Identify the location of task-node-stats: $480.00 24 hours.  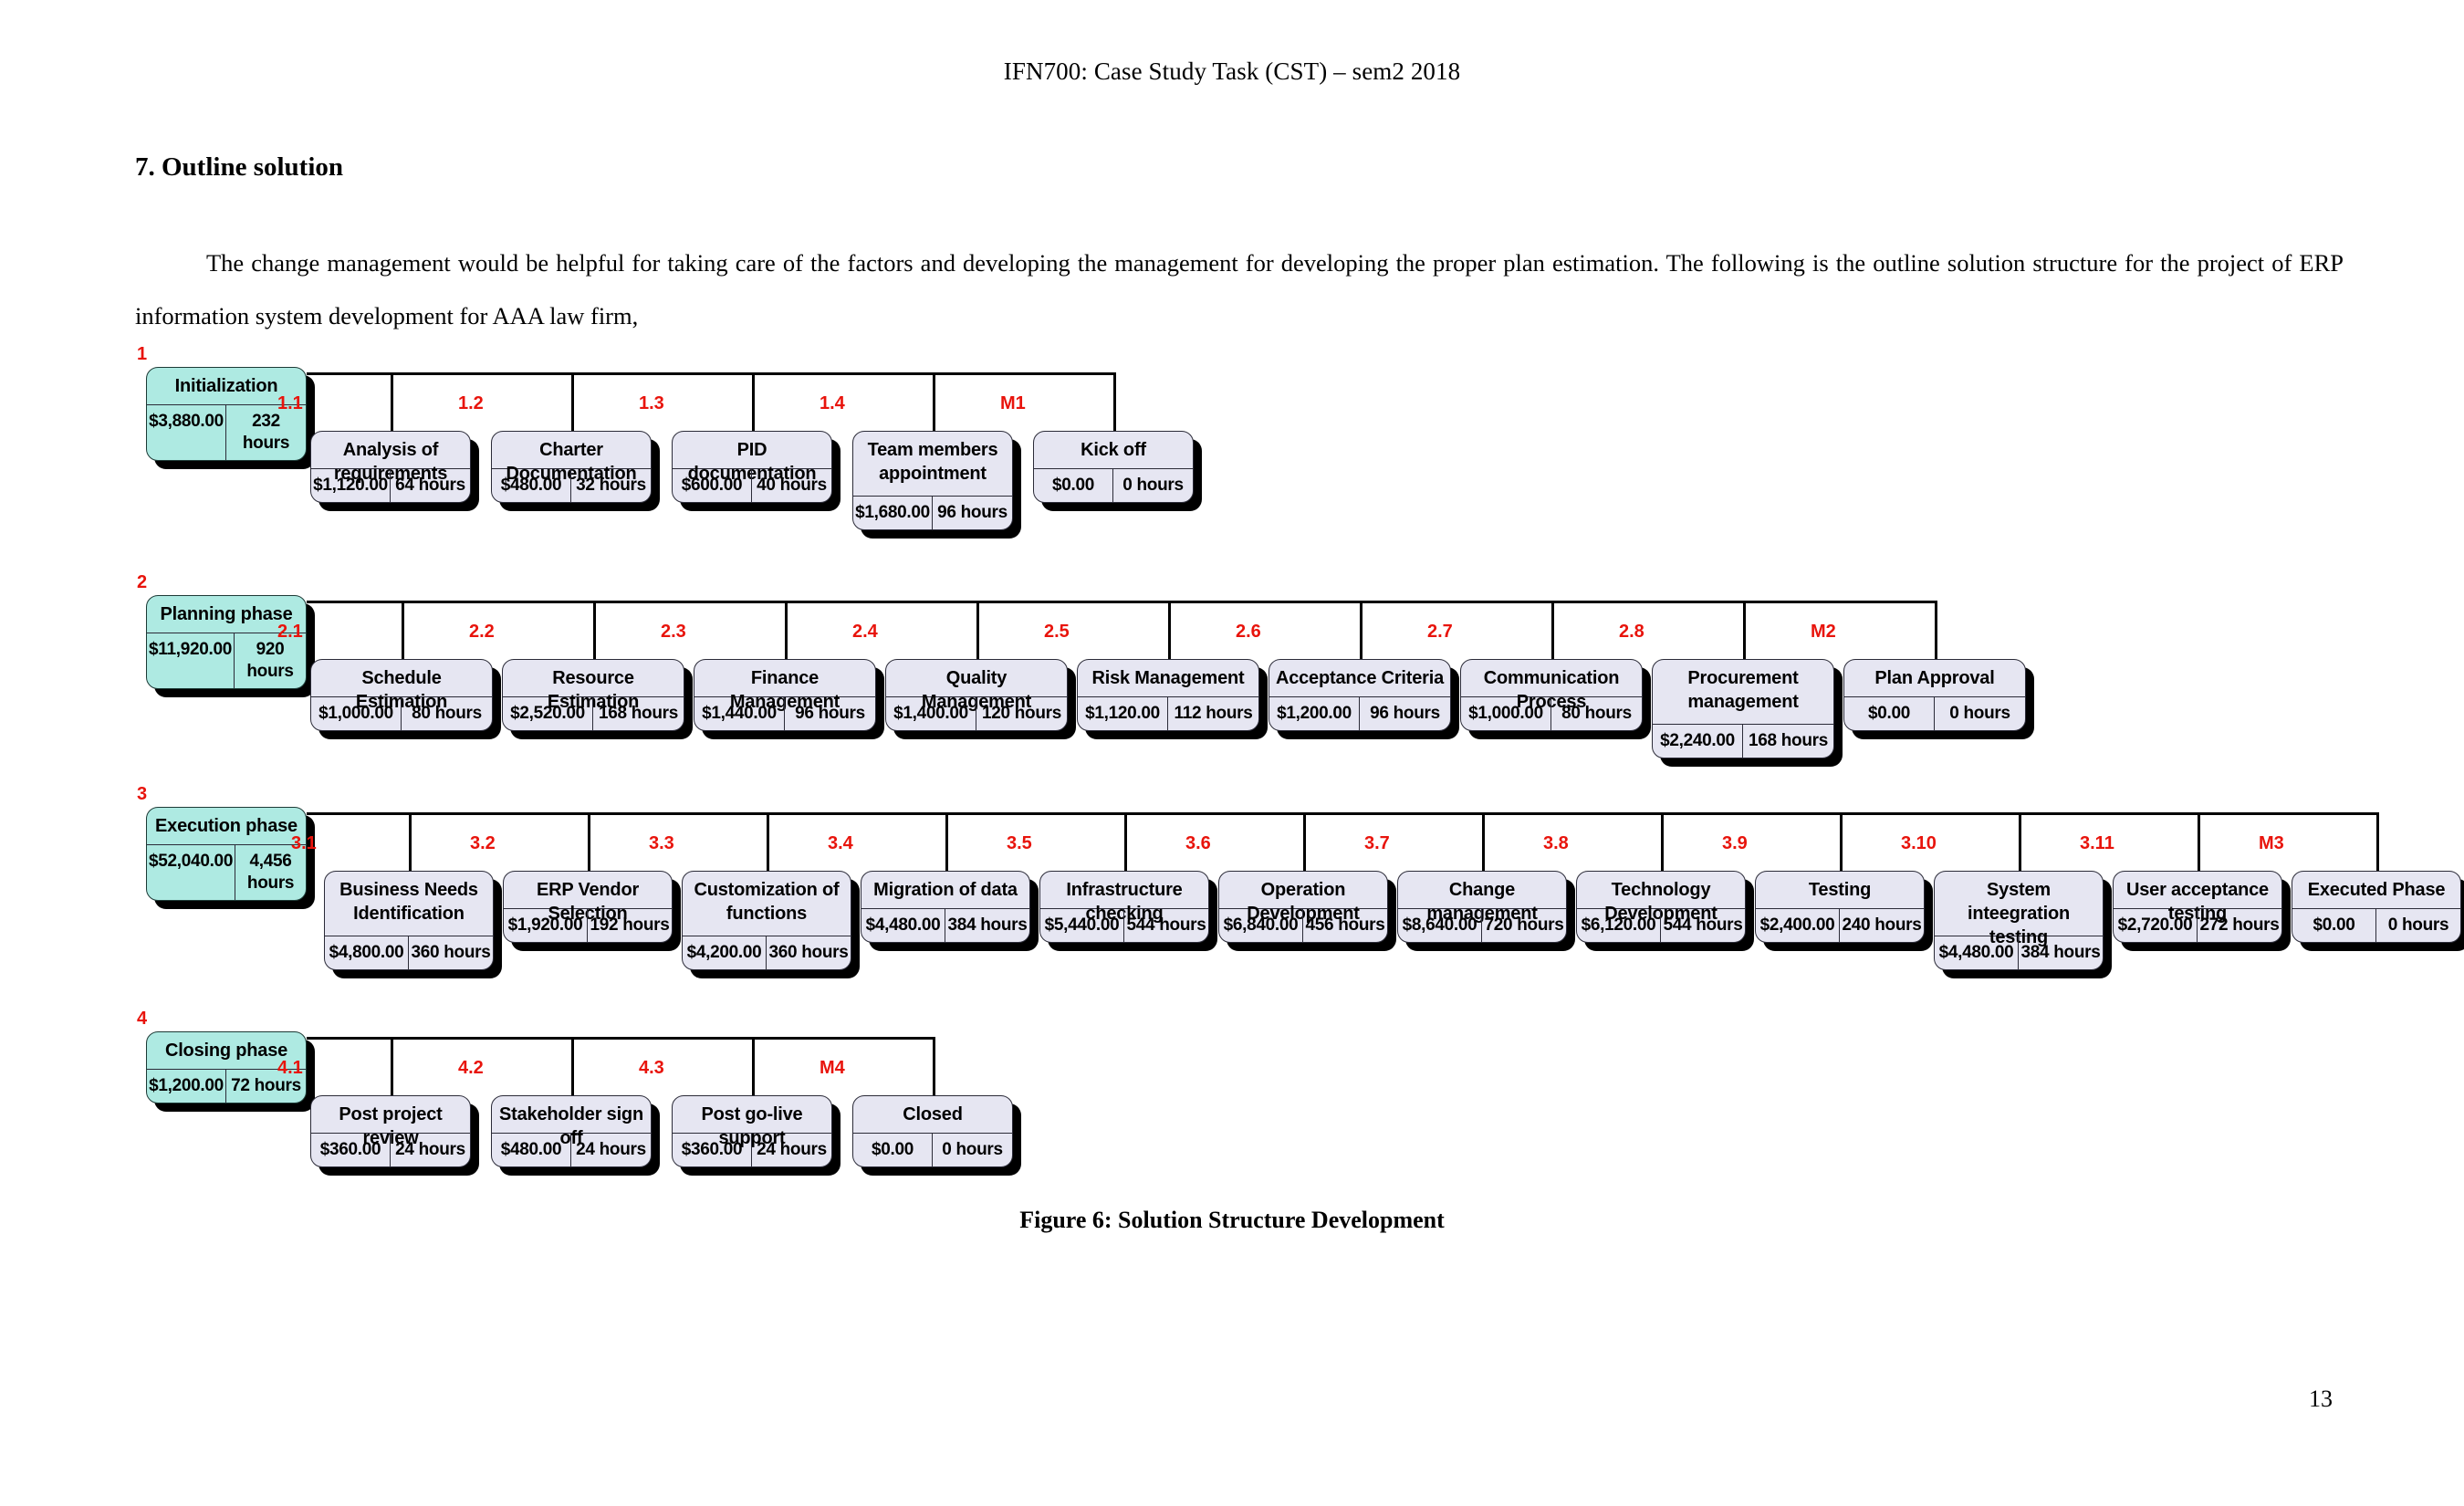
(571, 1149).